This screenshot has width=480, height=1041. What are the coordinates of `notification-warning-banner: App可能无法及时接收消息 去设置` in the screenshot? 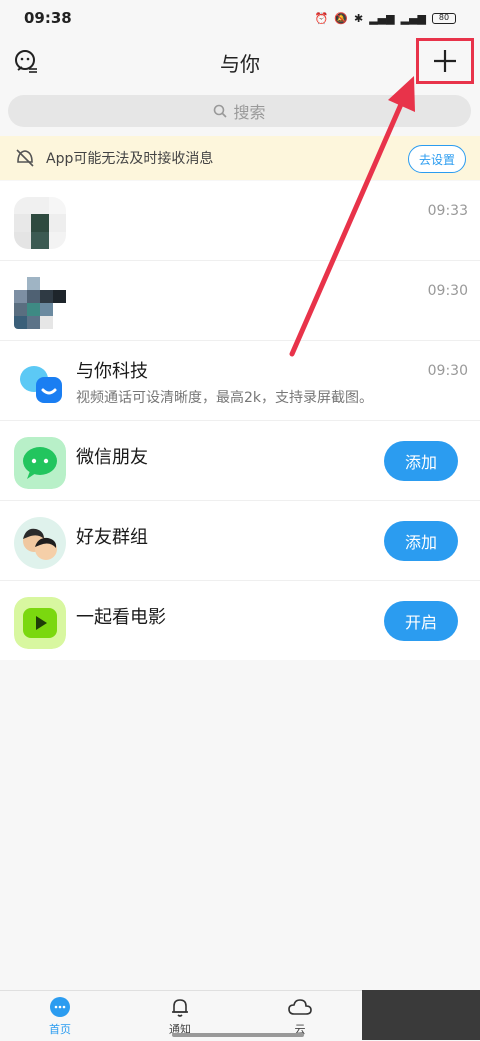 It's located at (240, 158).